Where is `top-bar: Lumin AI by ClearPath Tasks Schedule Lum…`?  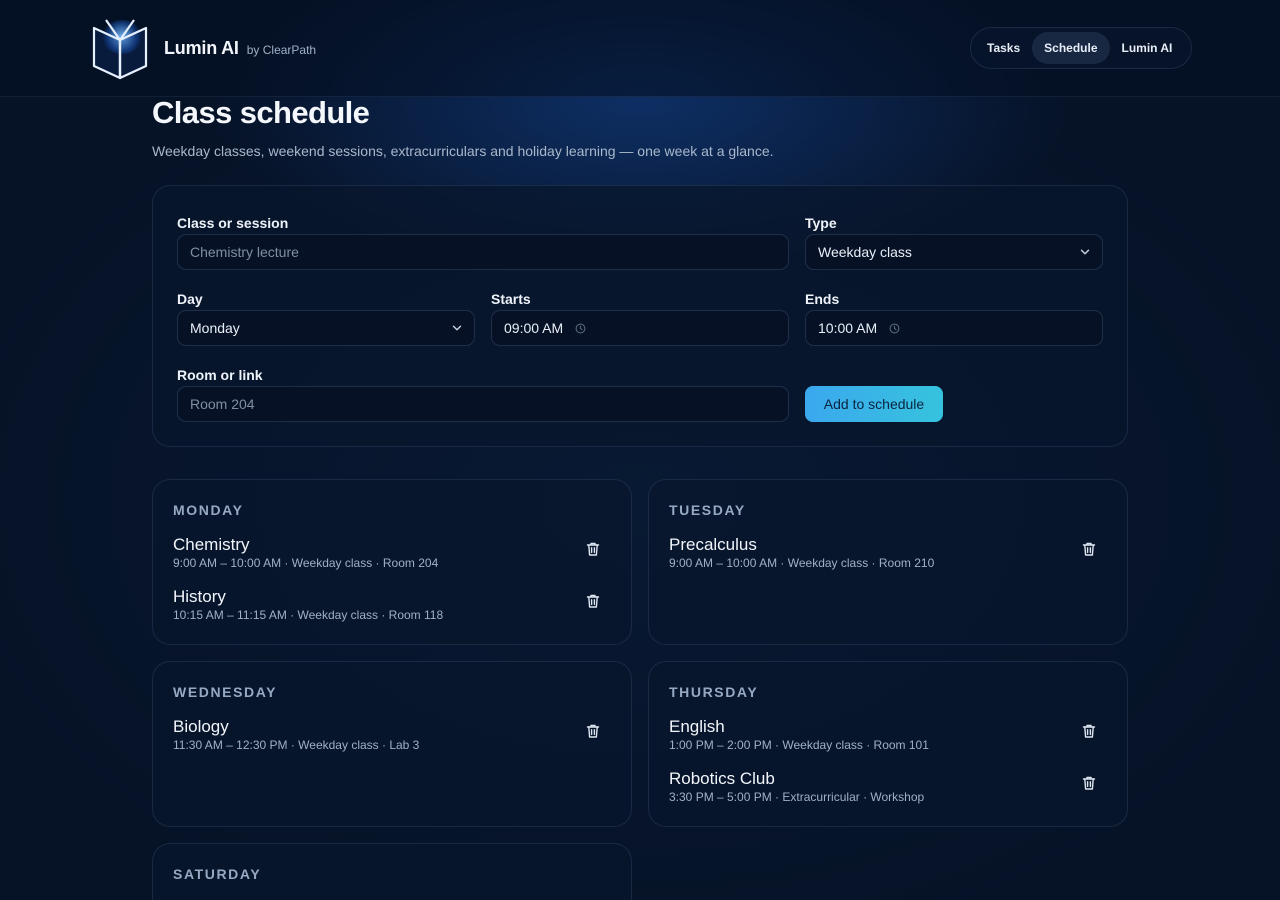
top-bar: Lumin AI by ClearPath Tasks Schedule Lum… is located at coordinates (640, 48).